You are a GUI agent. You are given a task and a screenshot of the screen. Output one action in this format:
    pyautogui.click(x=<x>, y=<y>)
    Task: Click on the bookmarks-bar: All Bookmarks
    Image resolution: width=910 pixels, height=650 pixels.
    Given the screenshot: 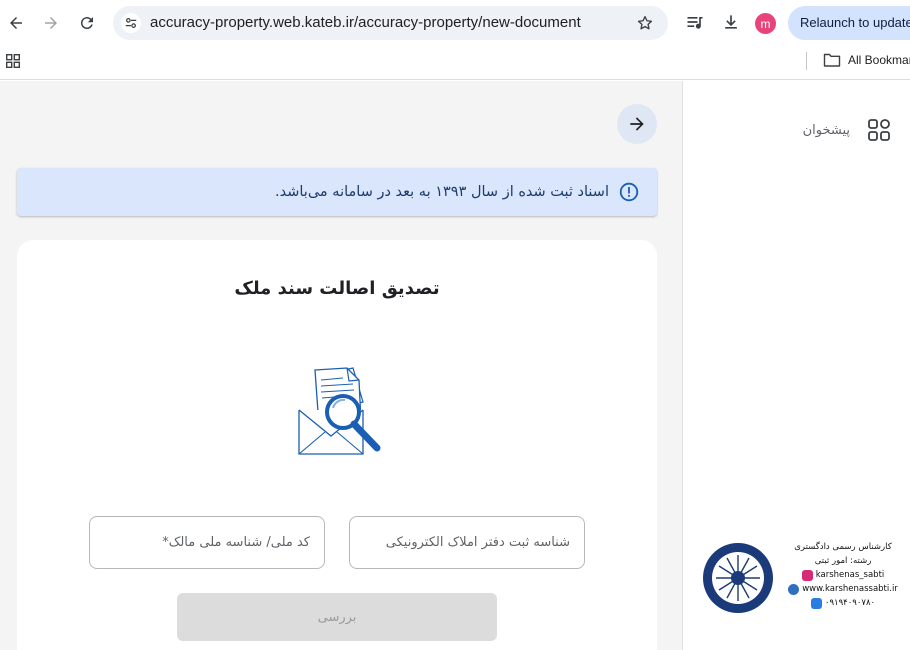 What is the action you would take?
    pyautogui.click(x=455, y=63)
    